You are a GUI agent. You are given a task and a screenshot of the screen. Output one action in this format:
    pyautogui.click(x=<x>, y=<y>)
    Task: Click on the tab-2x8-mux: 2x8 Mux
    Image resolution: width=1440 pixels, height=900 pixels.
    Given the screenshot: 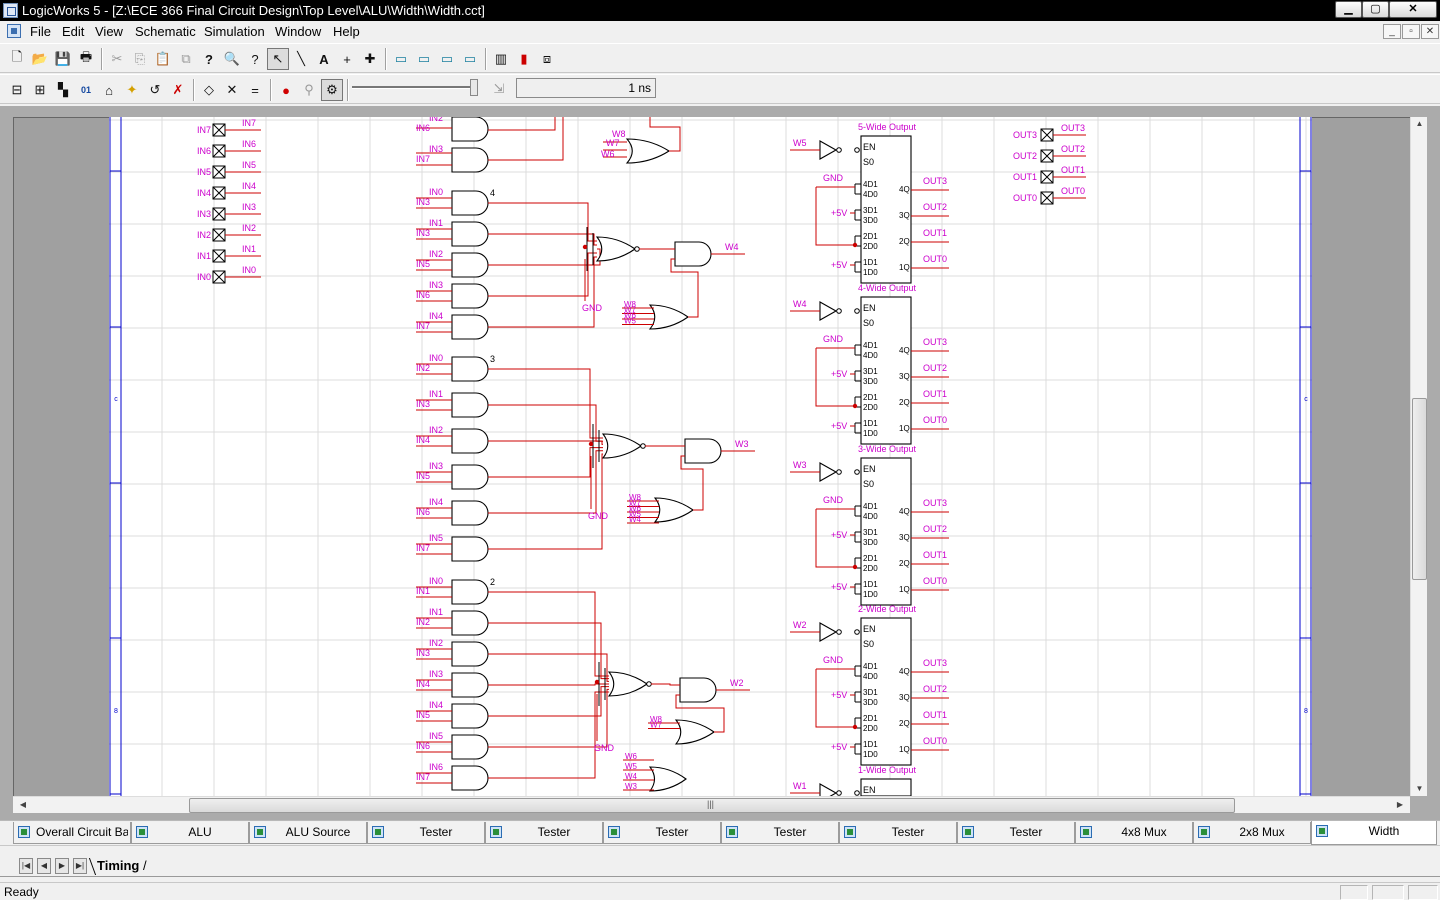 What is the action you would take?
    pyautogui.click(x=1252, y=833)
    